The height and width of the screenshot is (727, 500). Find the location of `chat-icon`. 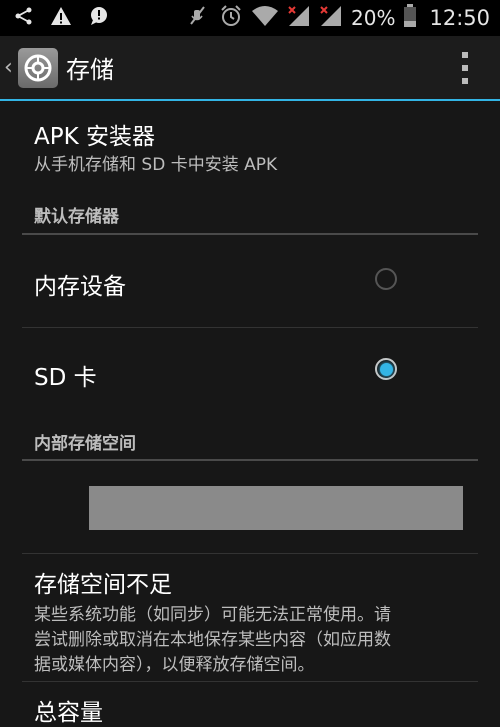

chat-icon is located at coordinates (99, 18).